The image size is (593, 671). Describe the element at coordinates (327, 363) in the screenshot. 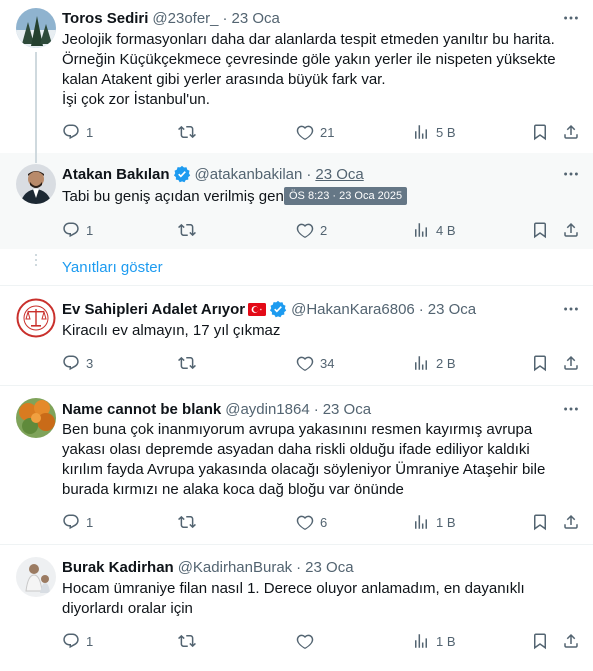

I see `likes-count: 34` at that location.